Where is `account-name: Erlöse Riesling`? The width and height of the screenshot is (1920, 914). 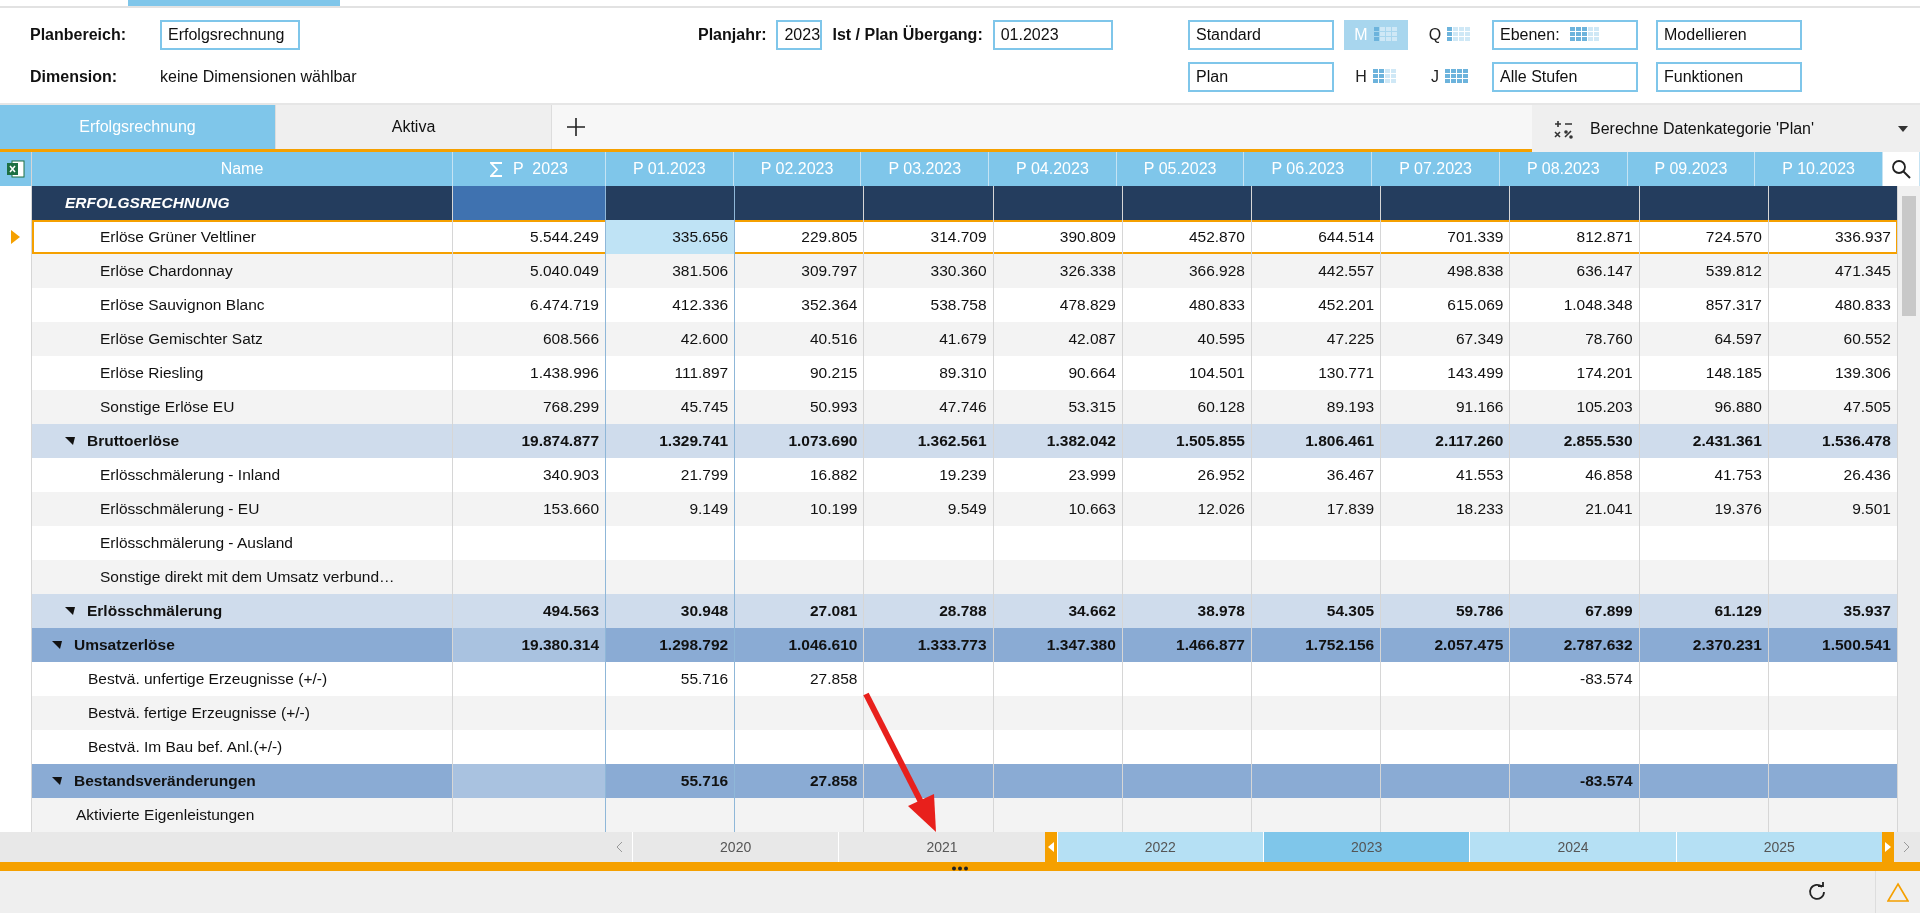
account-name: Erlöse Riesling is located at coordinates (152, 373).